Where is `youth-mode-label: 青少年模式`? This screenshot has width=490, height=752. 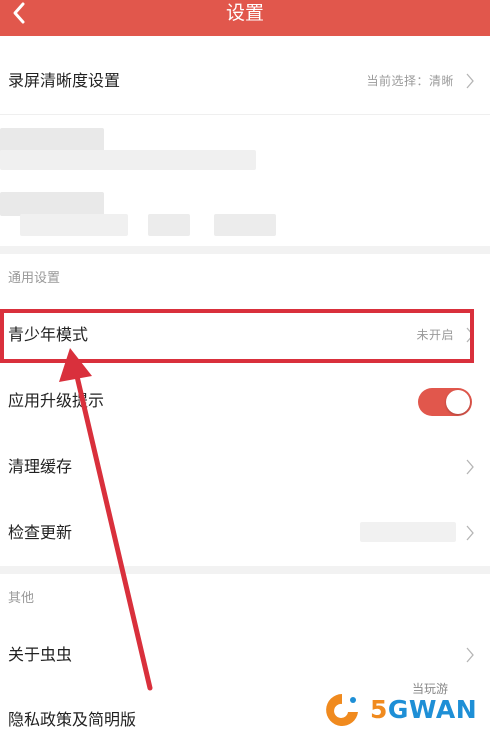
youth-mode-label: 青少年模式 is located at coordinates (48, 334).